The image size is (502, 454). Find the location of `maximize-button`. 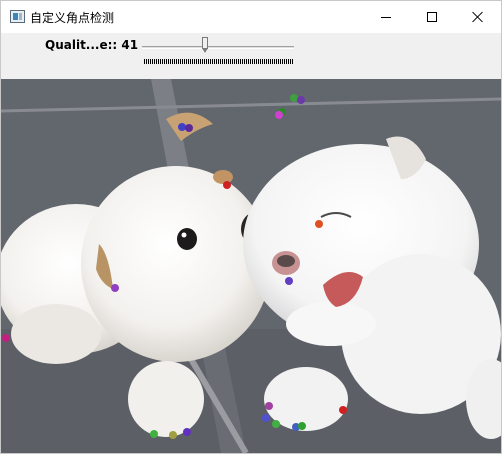

maximize-button is located at coordinates (432, 17).